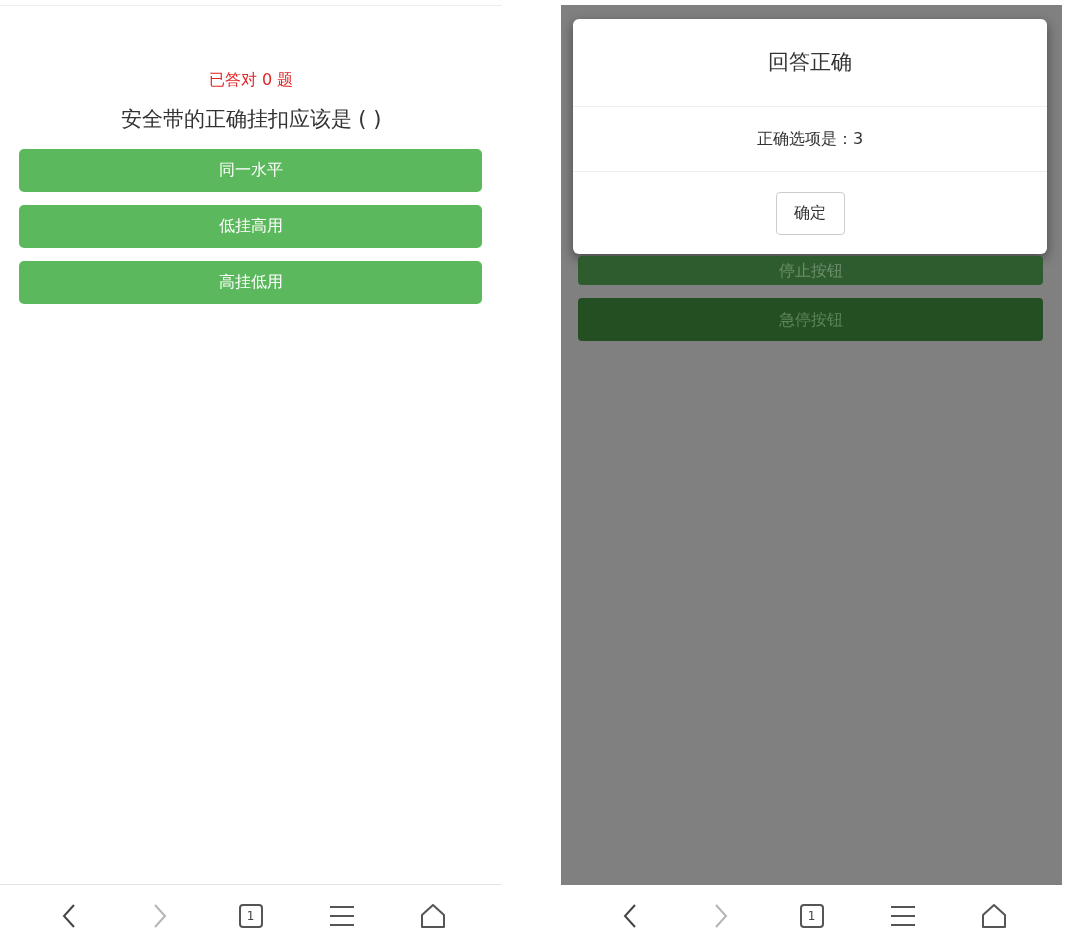  I want to click on dimmed-button: 急停按钮, so click(810, 319).